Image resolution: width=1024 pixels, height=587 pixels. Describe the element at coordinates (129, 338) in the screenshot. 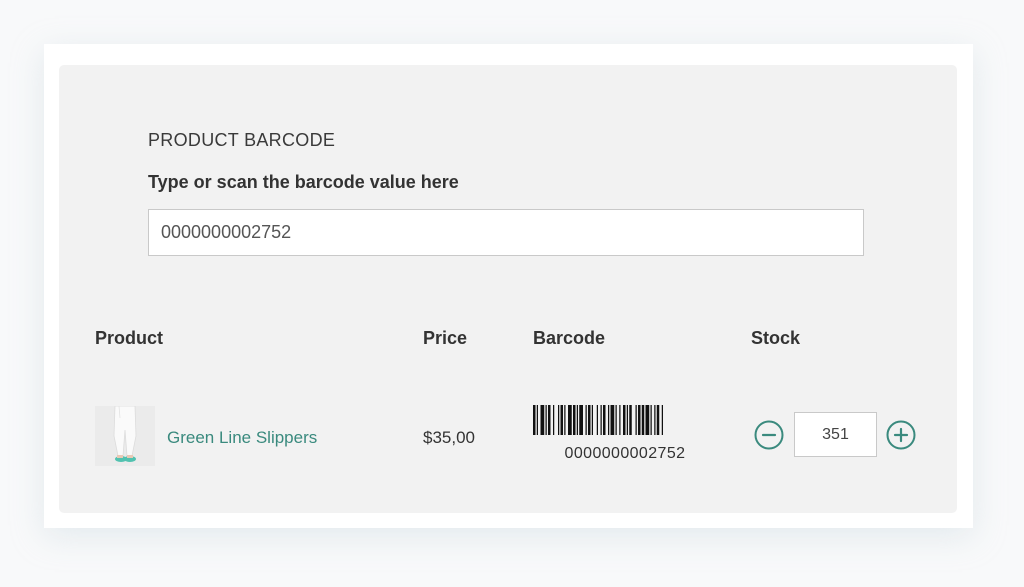

I see `column-header-product: Product` at that location.